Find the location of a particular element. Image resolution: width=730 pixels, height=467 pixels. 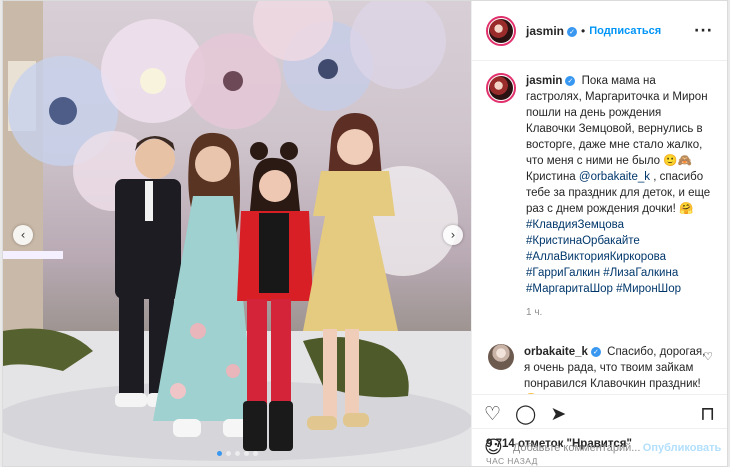

caption-username-text: jasmin is located at coordinates (544, 81).